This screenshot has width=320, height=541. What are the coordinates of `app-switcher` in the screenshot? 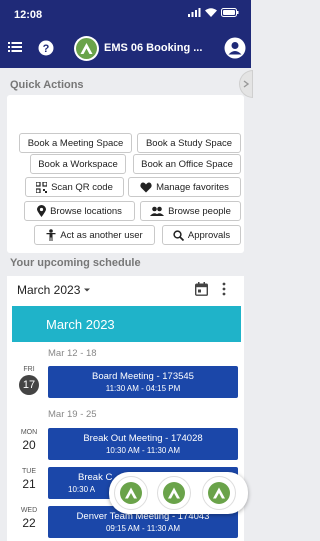 It's located at (178, 493).